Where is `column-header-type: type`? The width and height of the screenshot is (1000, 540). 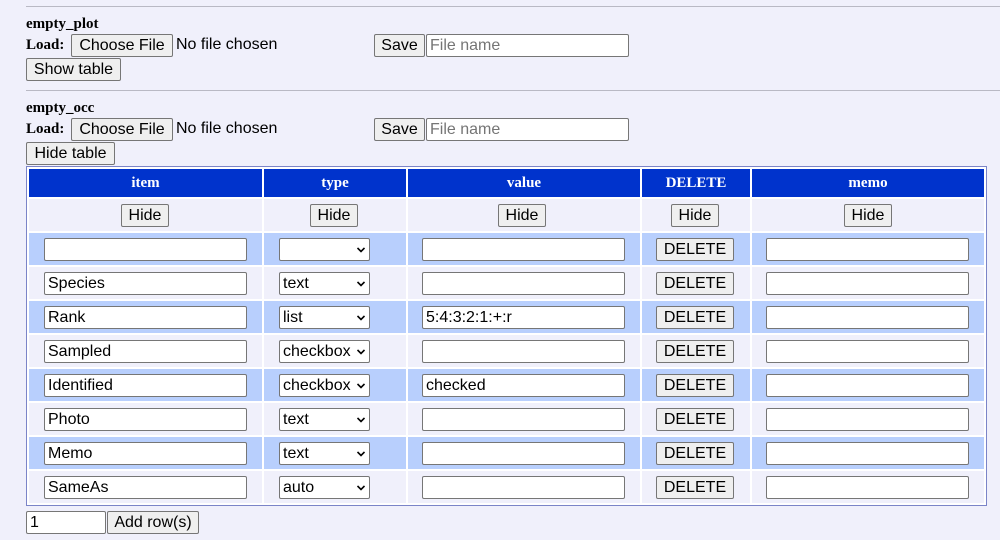 column-header-type: type is located at coordinates (335, 183).